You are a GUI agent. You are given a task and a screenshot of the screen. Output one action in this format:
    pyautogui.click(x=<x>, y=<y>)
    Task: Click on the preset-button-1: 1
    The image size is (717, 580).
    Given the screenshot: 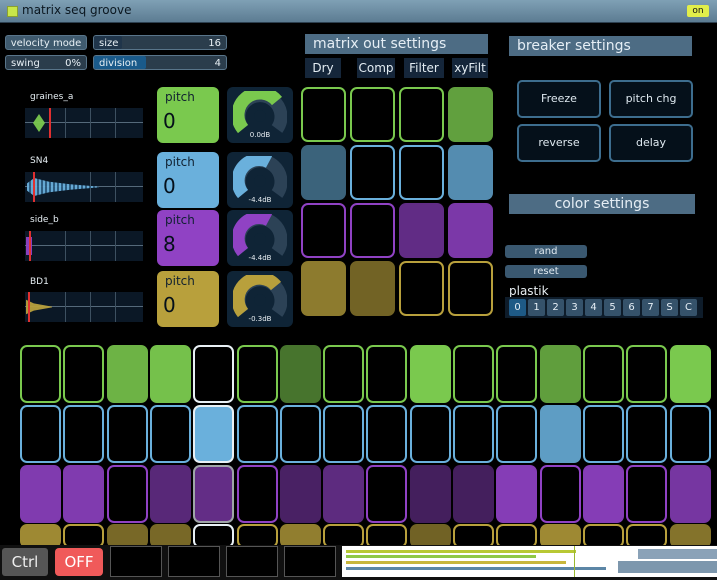 What is the action you would take?
    pyautogui.click(x=536, y=307)
    